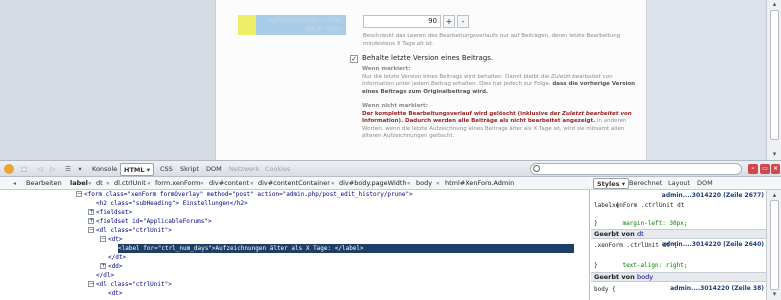 Image resolution: width=781 pixels, height=300 pixels. I want to click on tab-html: HTML ▾, so click(137, 169).